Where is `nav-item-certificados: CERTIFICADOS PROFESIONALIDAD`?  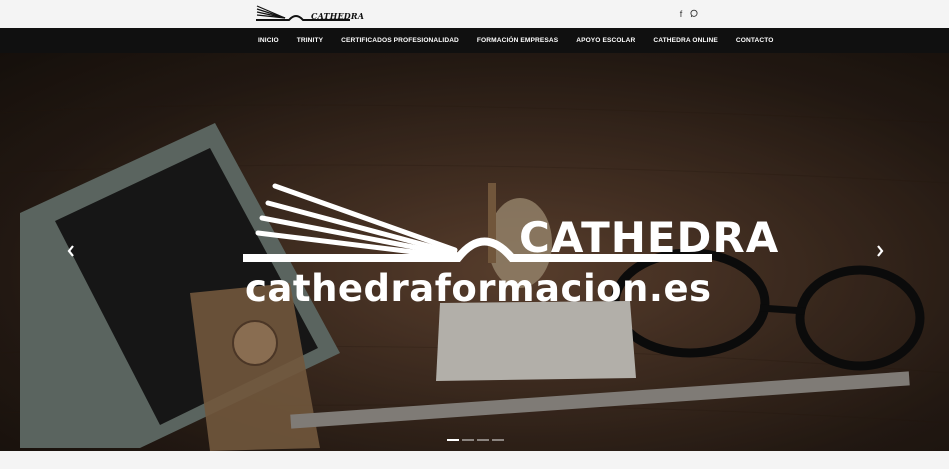 nav-item-certificados: CERTIFICADOS PROFESIONALIDAD is located at coordinates (400, 40).